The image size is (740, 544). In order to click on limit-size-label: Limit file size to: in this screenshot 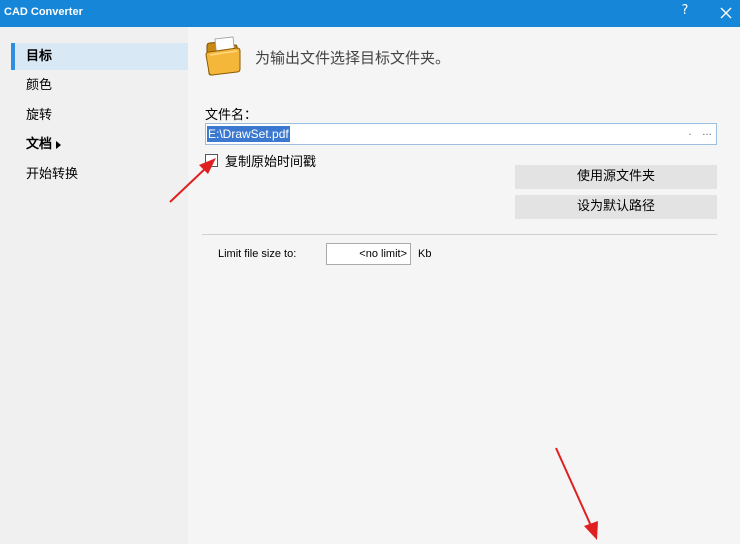, I will do `click(257, 254)`.